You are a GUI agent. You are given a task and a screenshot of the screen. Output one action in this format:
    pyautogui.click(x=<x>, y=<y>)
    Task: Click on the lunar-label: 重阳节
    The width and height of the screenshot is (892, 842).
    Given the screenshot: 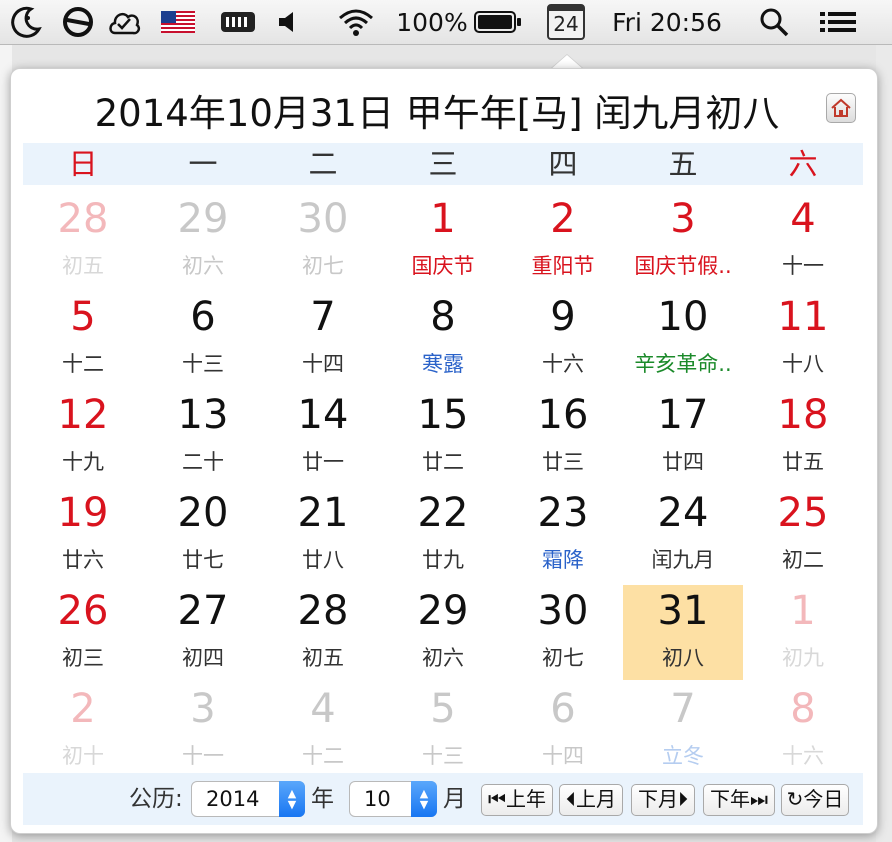 What is the action you would take?
    pyautogui.click(x=563, y=266)
    